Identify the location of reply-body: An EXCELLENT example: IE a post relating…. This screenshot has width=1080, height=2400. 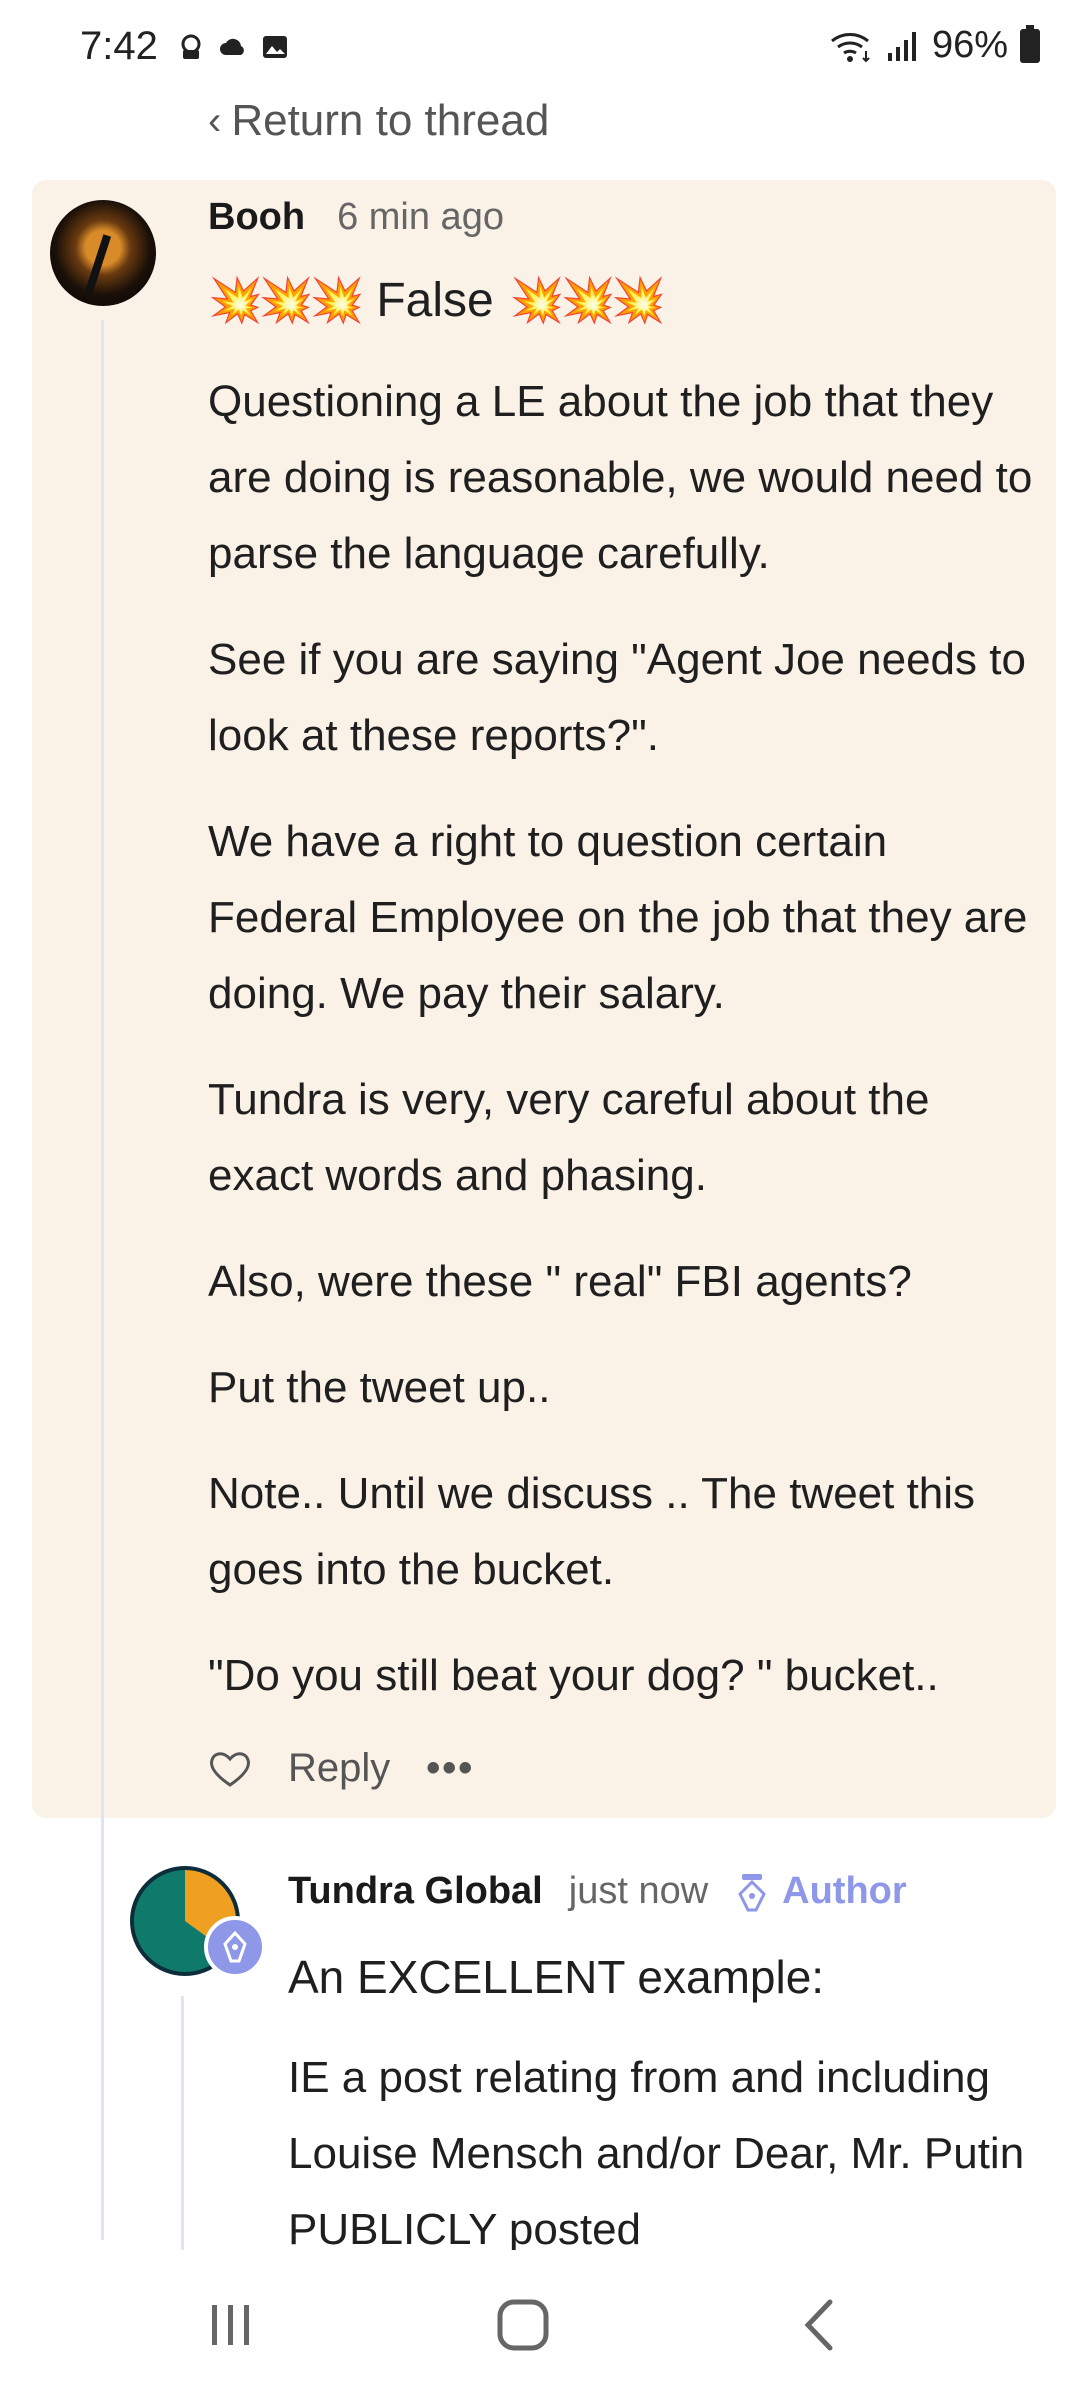
(668, 2097).